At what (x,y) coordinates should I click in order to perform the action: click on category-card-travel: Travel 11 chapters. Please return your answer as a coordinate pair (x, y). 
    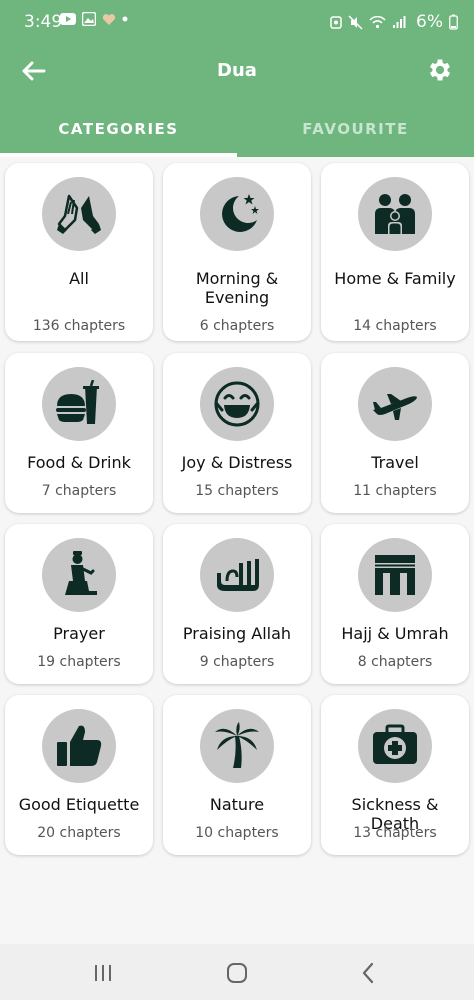
    Looking at the image, I should click on (395, 433).